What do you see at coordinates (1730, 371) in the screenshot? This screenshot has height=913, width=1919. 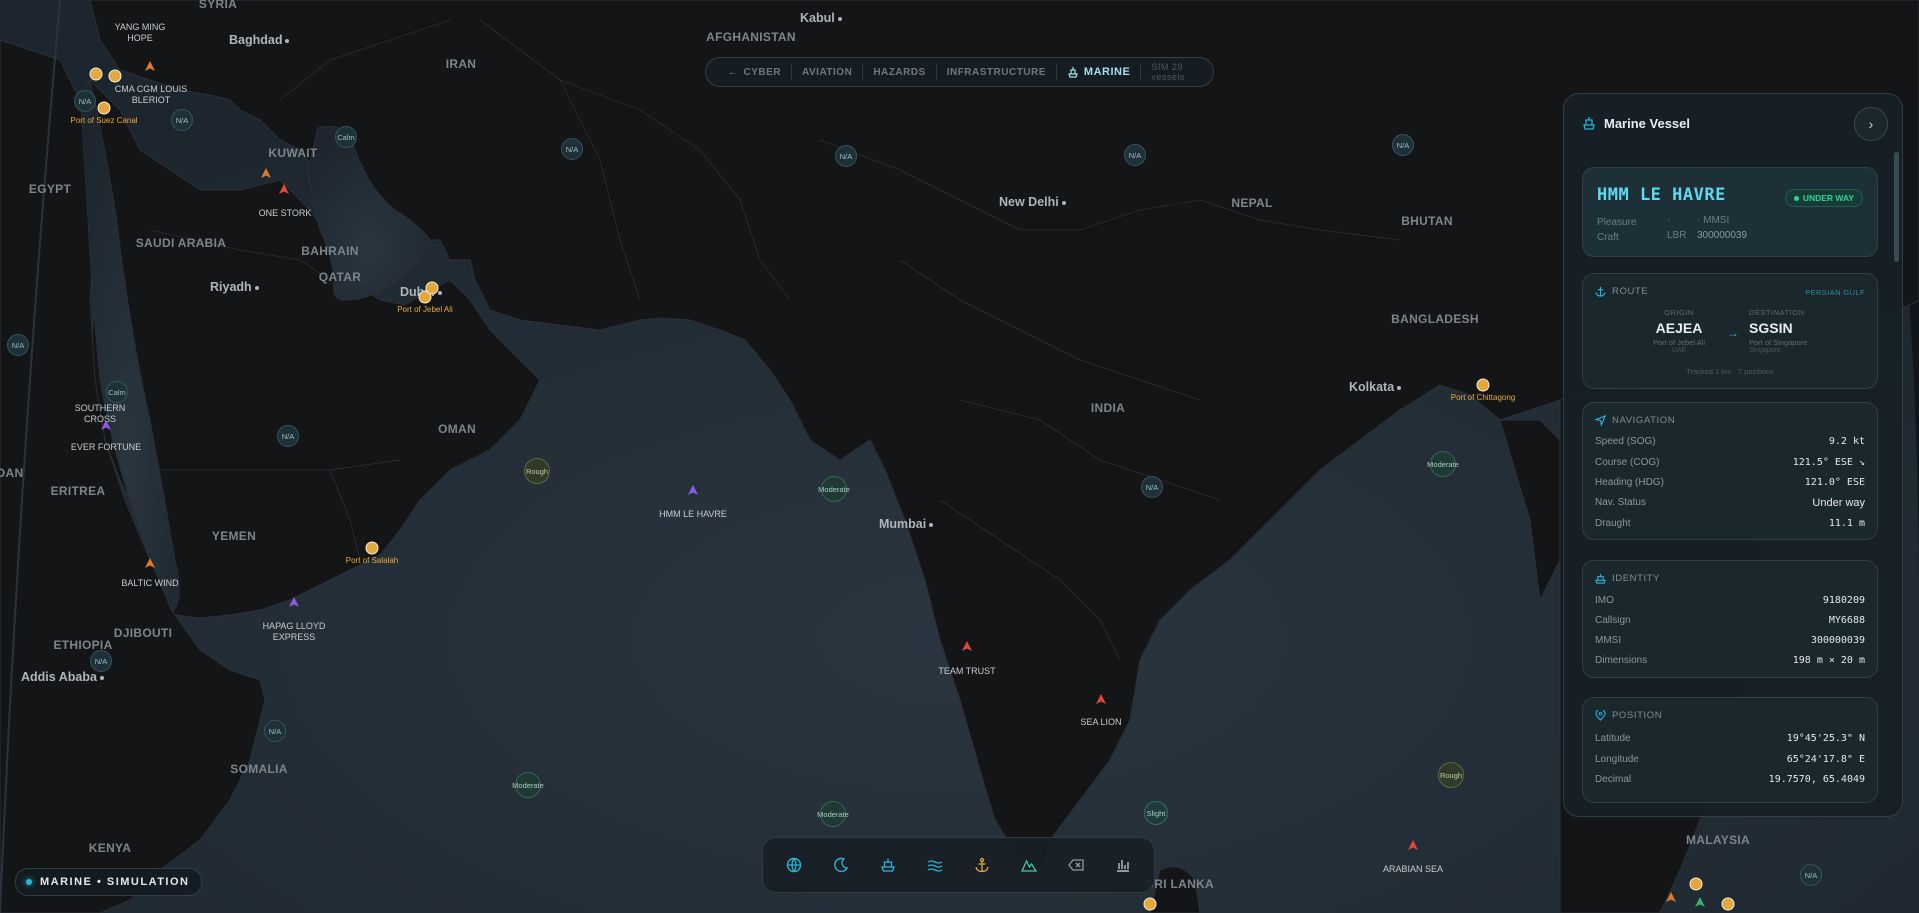 I see `route-tracked: Tracked 1 km · 7 positions` at bounding box center [1730, 371].